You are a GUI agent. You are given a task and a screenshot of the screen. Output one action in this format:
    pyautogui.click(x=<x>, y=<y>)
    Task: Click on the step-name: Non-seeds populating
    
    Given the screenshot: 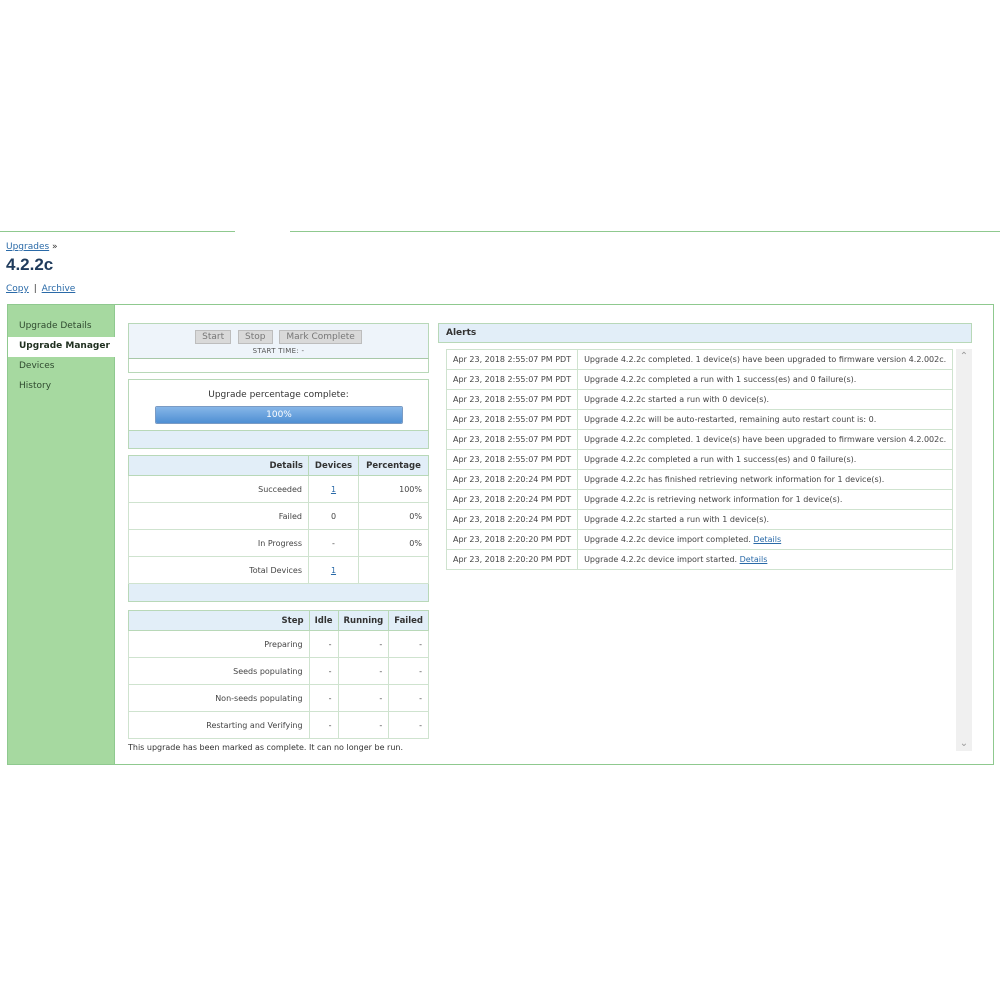 What is the action you would take?
    pyautogui.click(x=219, y=698)
    